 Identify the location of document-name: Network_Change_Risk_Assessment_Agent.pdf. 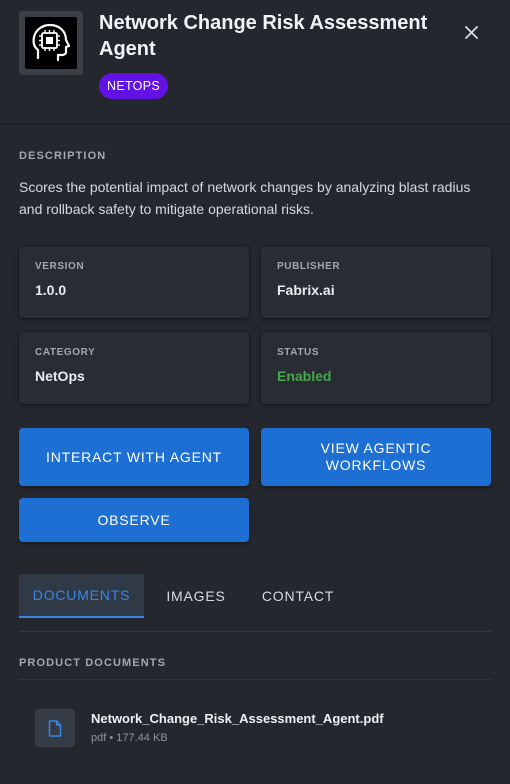
(237, 718).